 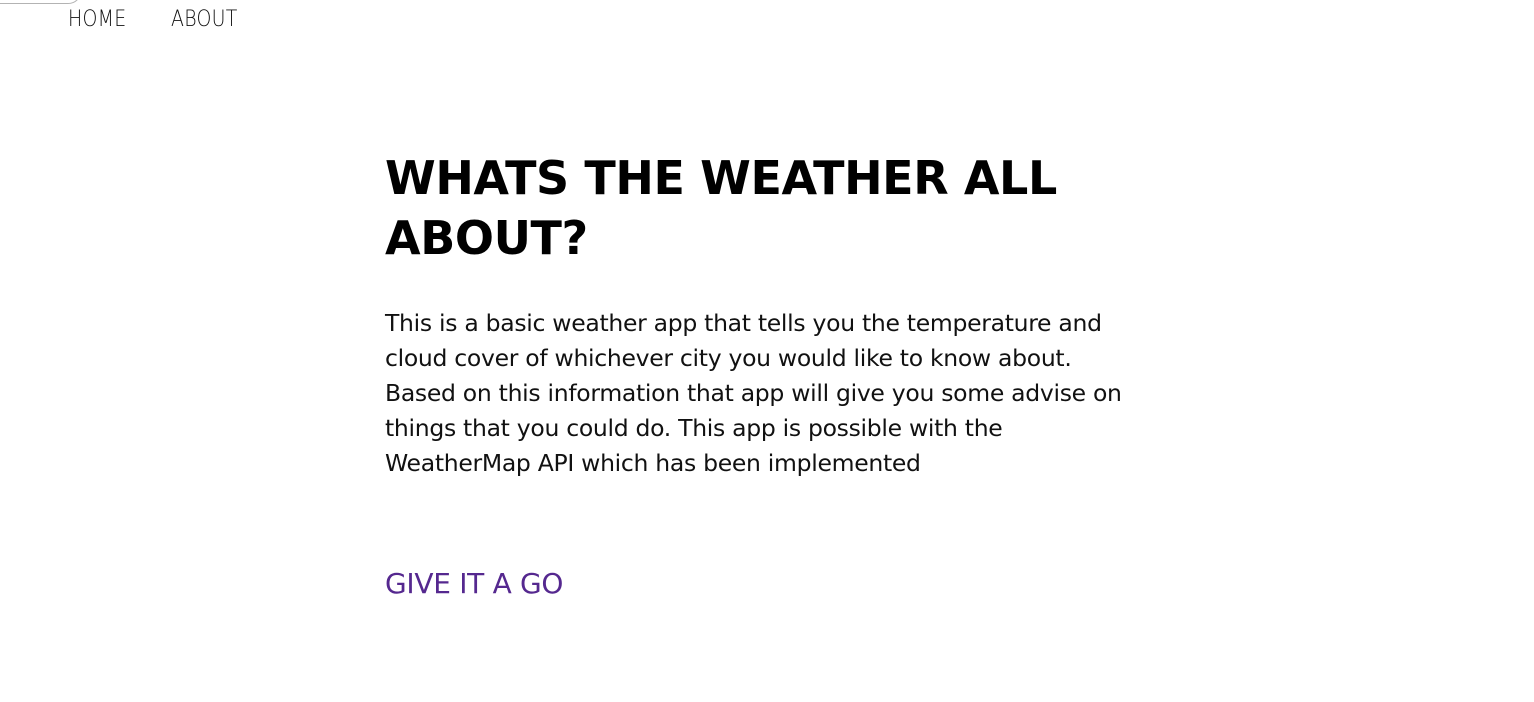 I want to click on nav-home-link: HOME, so click(x=97, y=19).